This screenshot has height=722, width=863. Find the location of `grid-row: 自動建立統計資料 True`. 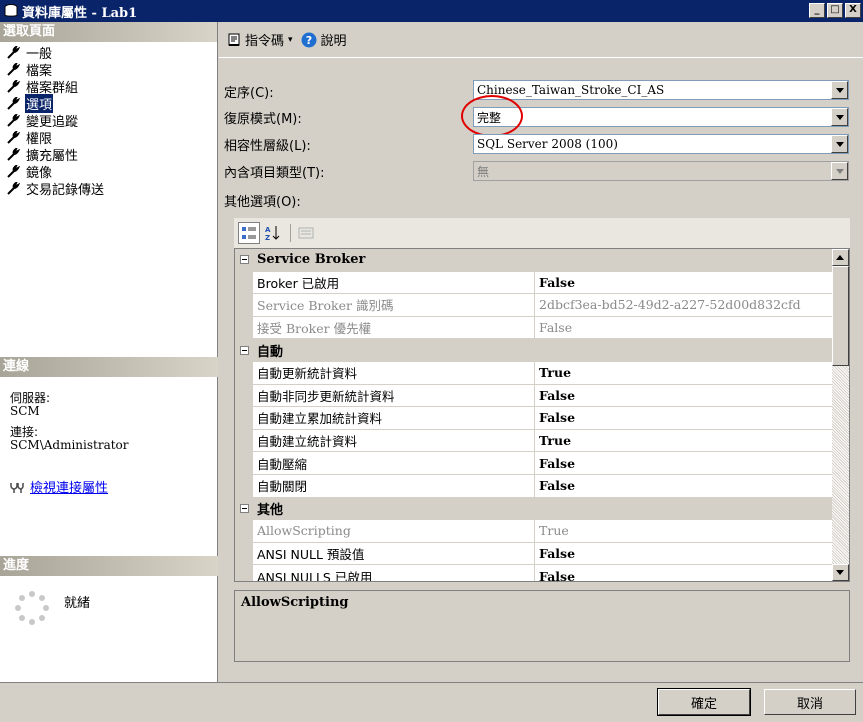

grid-row: 自動建立統計資料 True is located at coordinates (534, 441).